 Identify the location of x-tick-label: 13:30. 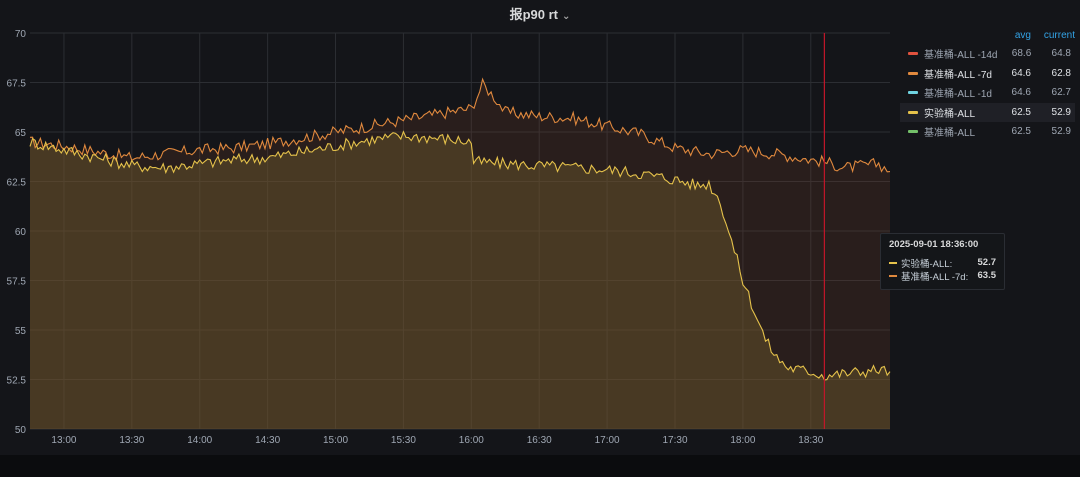
(131, 440).